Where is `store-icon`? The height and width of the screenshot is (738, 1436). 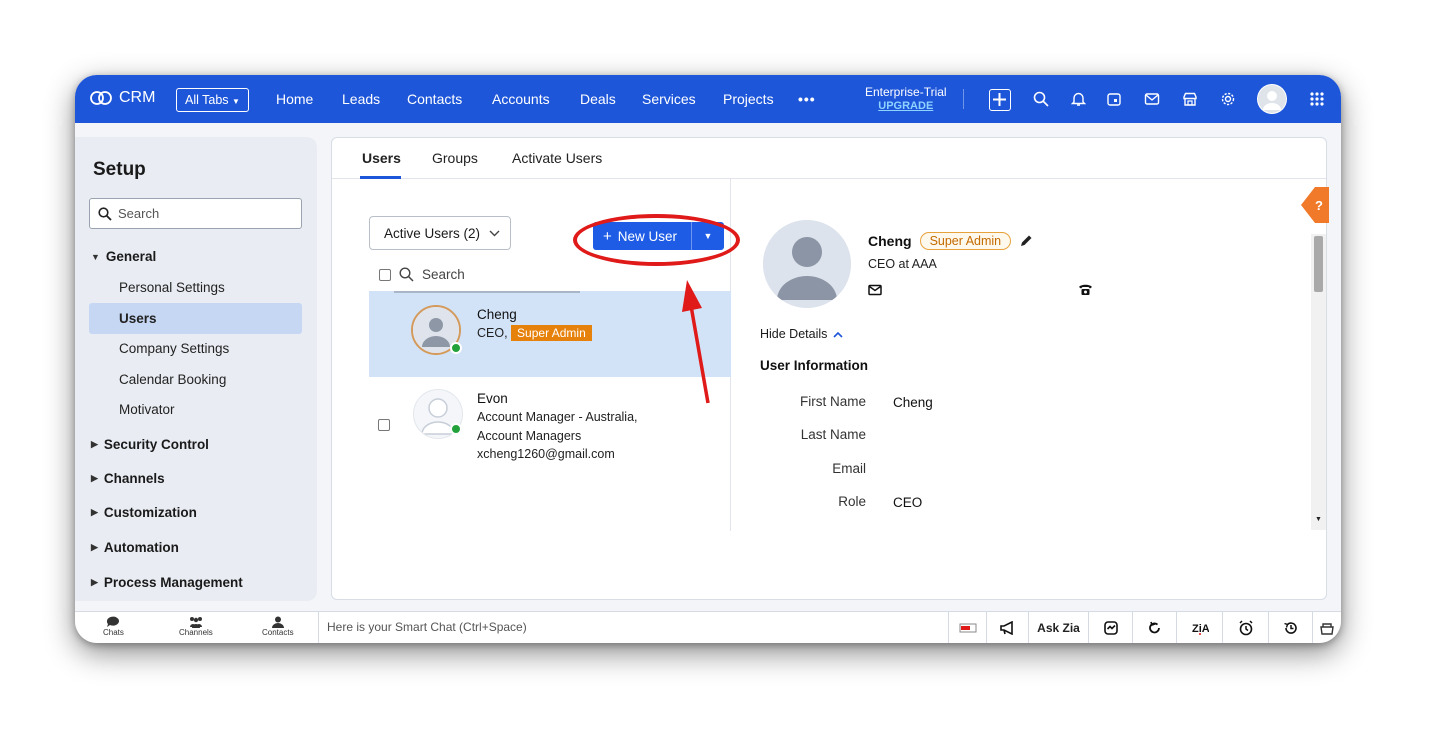
store-icon is located at coordinates (1190, 99).